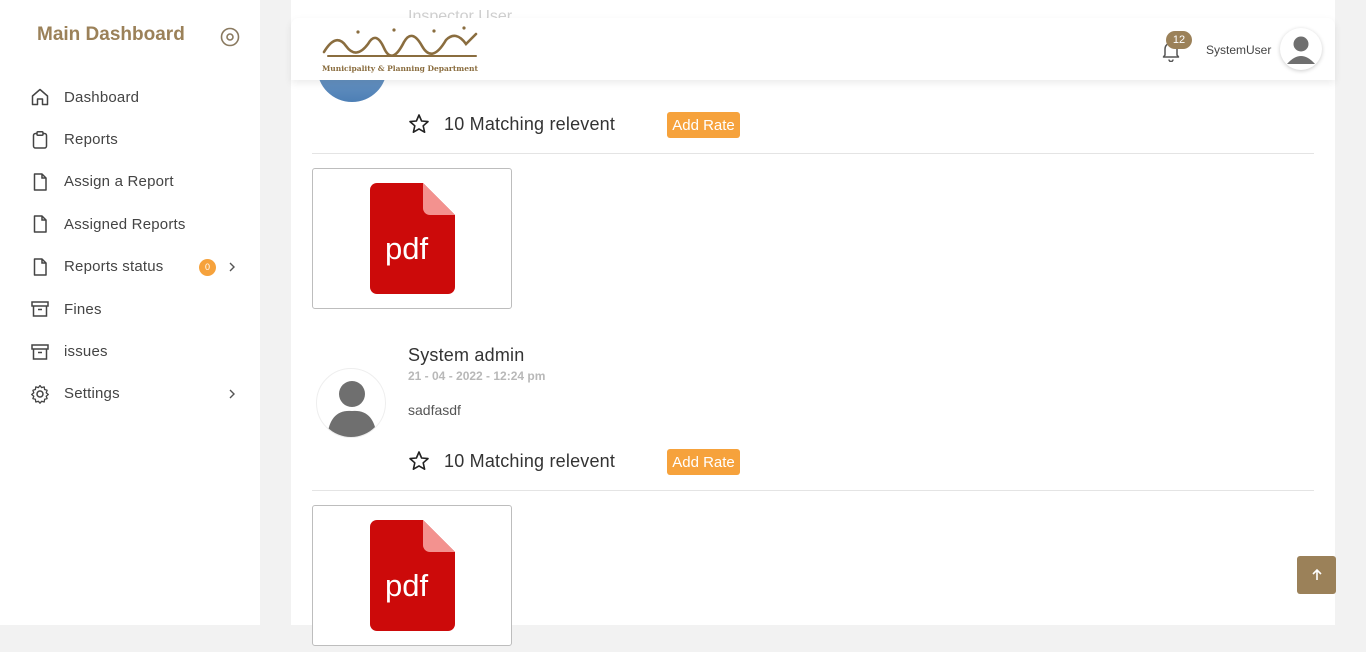  I want to click on sidebar-item-issues: issues, so click(130, 351).